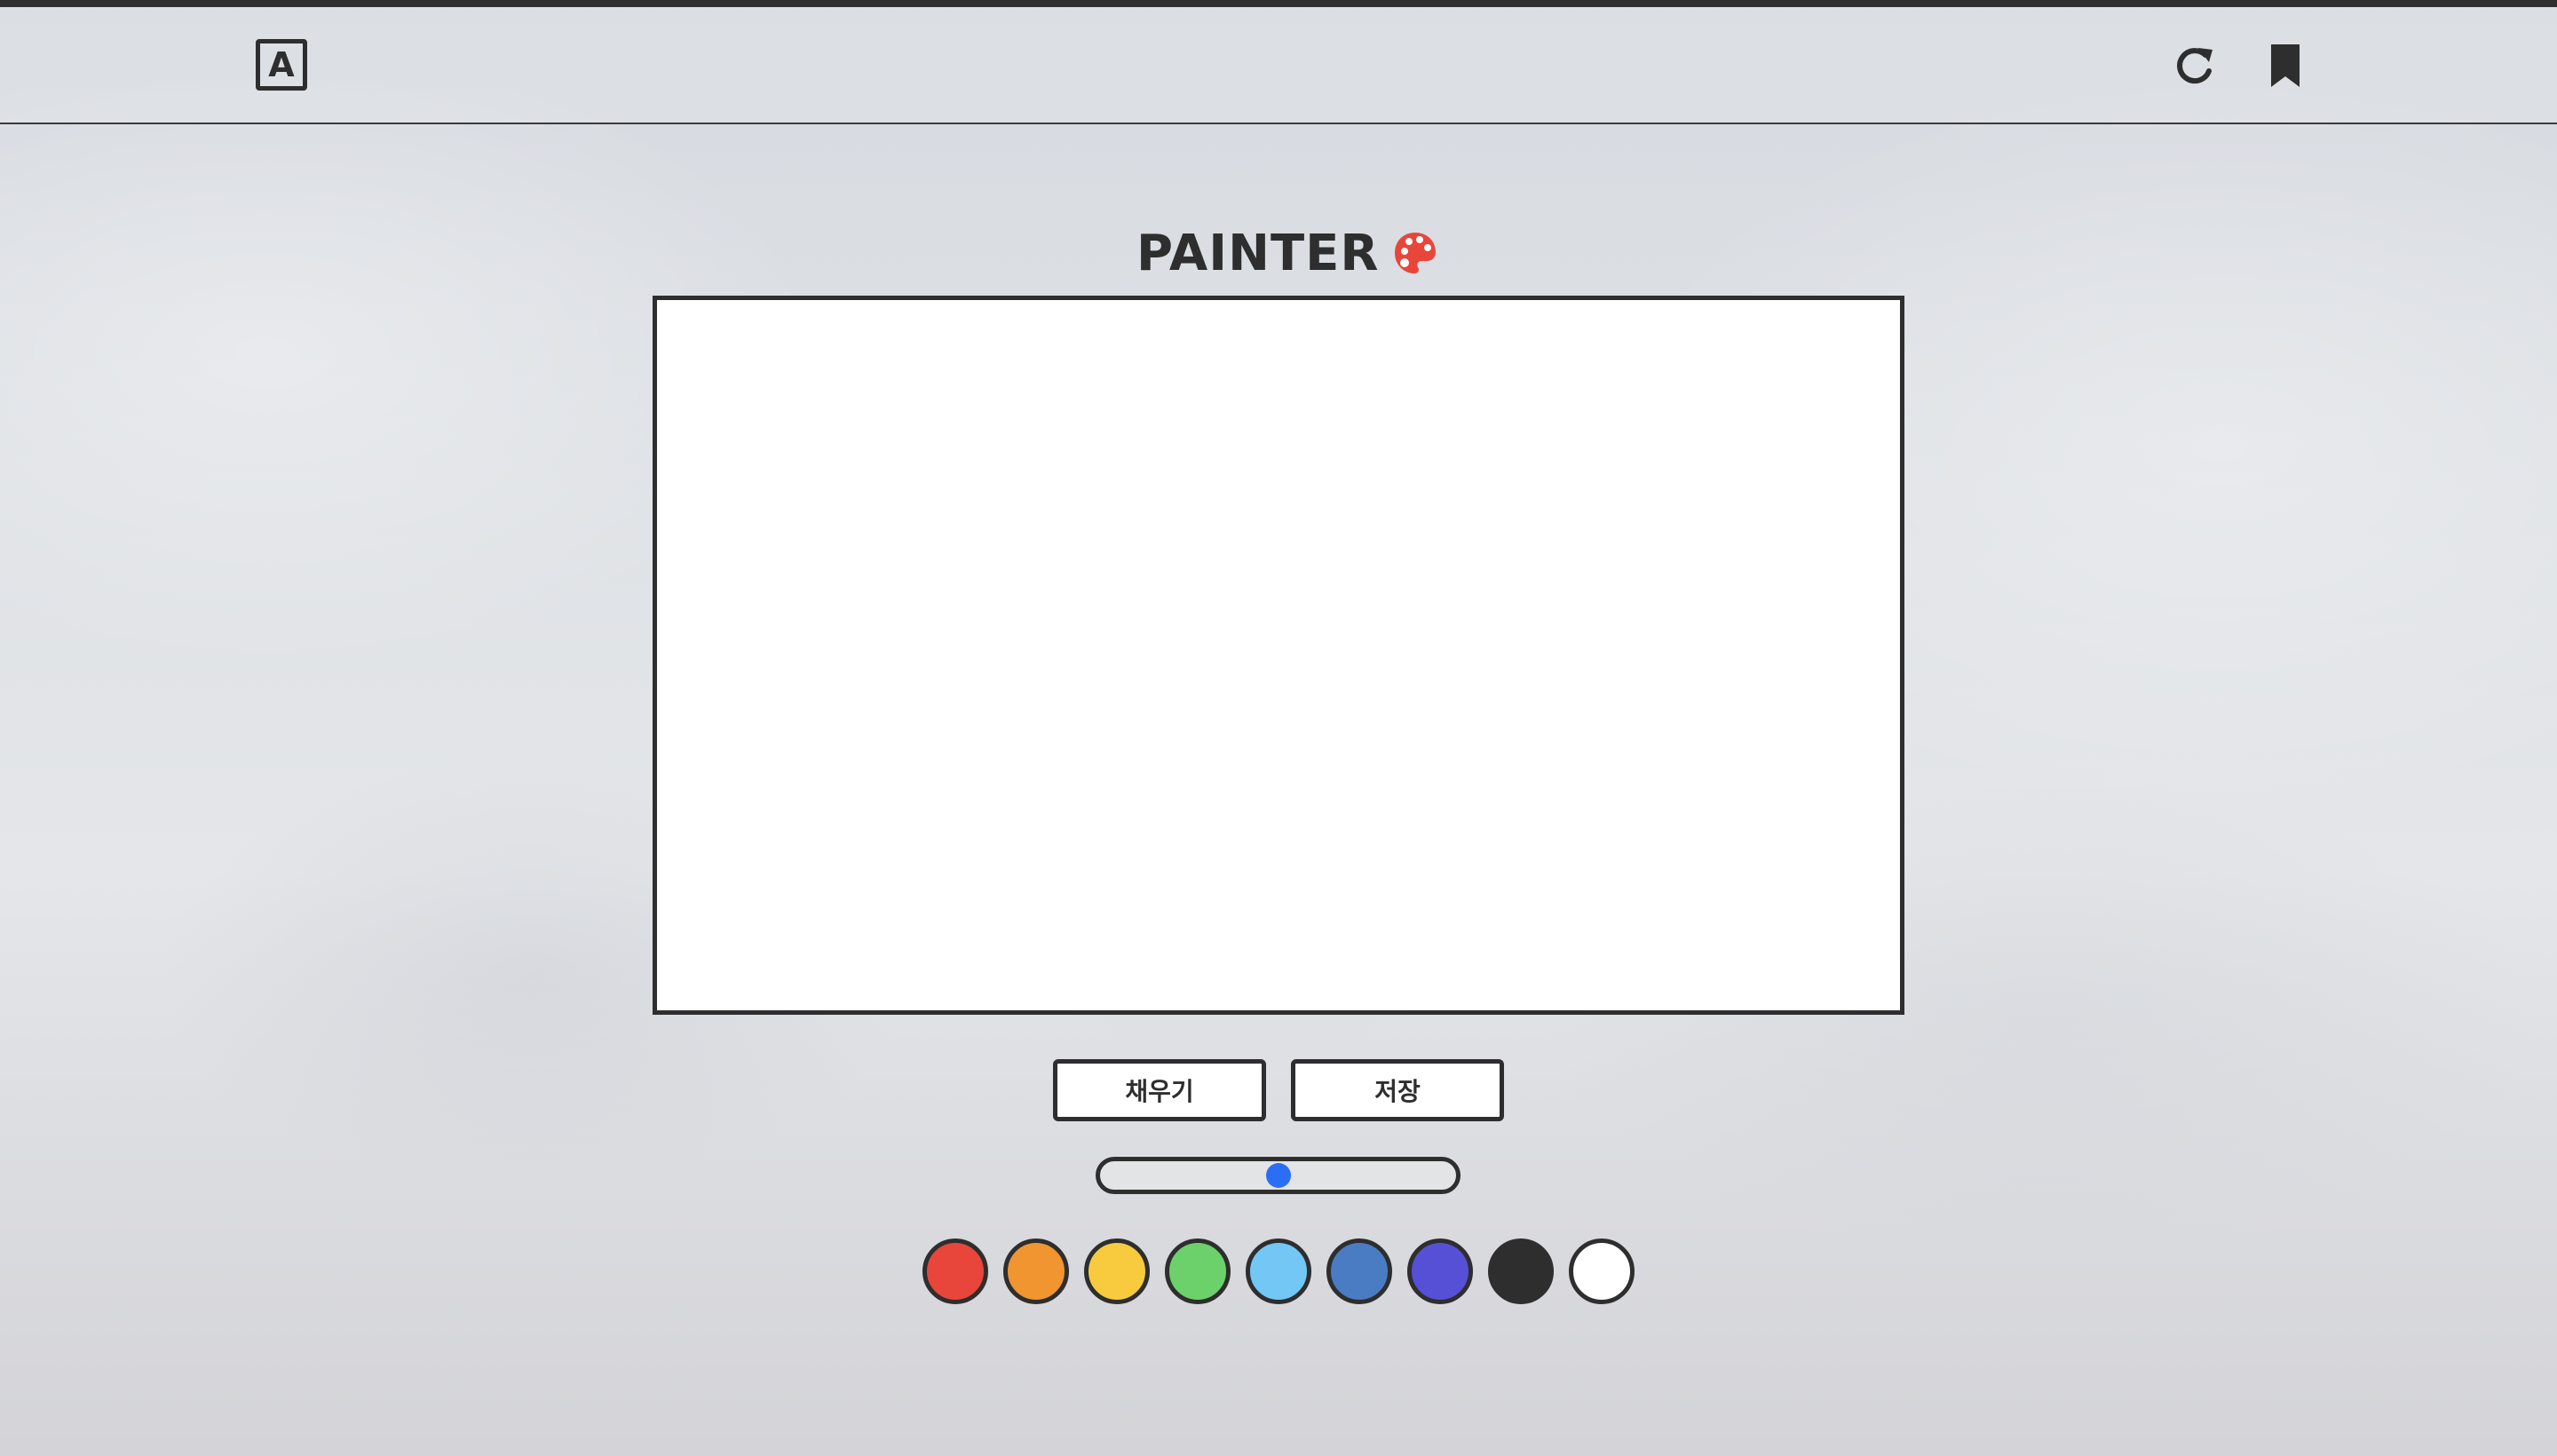 This screenshot has height=1456, width=2557. What do you see at coordinates (1415, 253) in the screenshot?
I see `palette-icon` at bounding box center [1415, 253].